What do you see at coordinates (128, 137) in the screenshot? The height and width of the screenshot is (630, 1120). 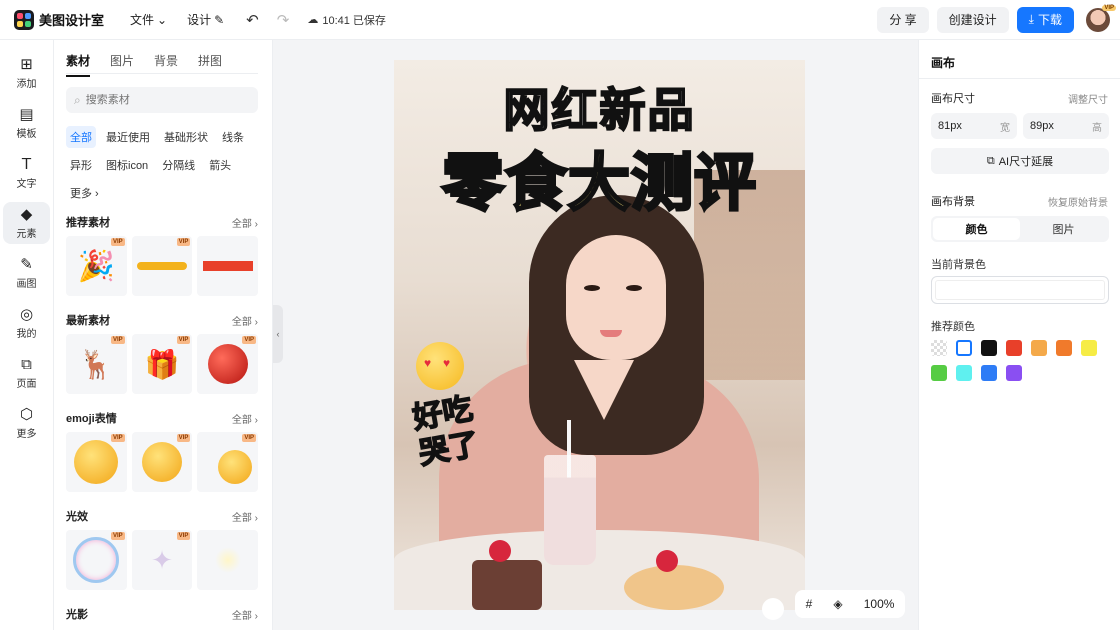 I see `chip-recent: 最近使用` at bounding box center [128, 137].